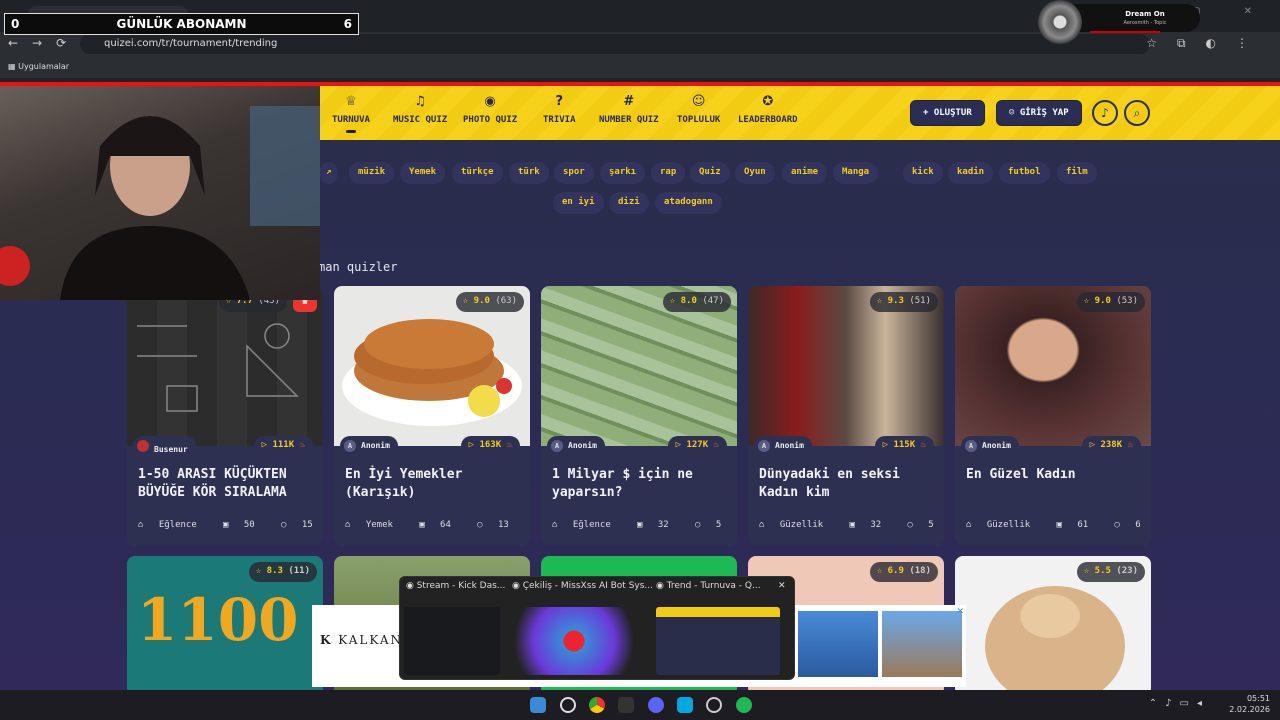 The image size is (1280, 720). I want to click on bookmarks-bar: ▦ Uygulamalar, so click(640, 67).